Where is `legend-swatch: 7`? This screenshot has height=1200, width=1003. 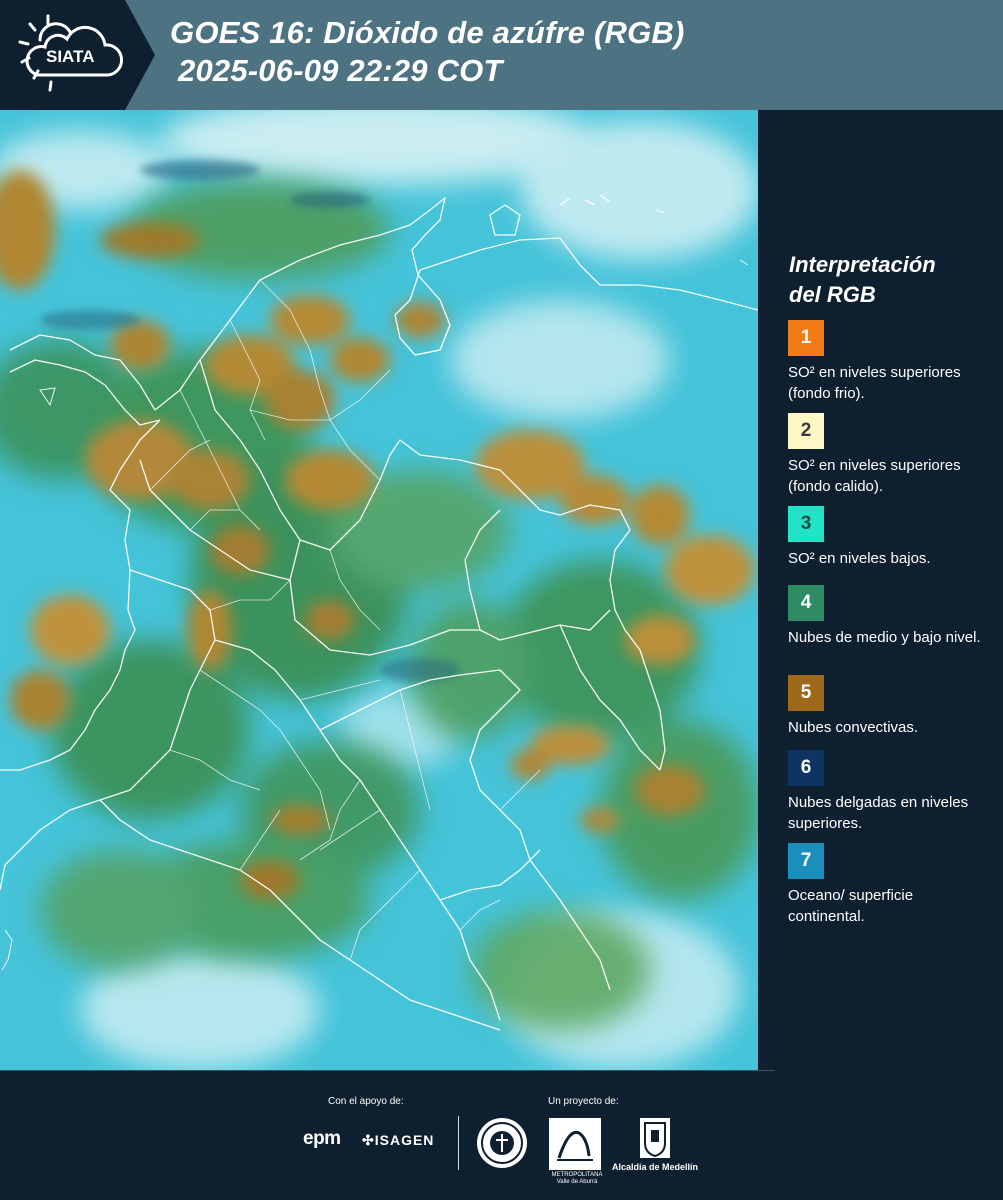 legend-swatch: 7 is located at coordinates (806, 861).